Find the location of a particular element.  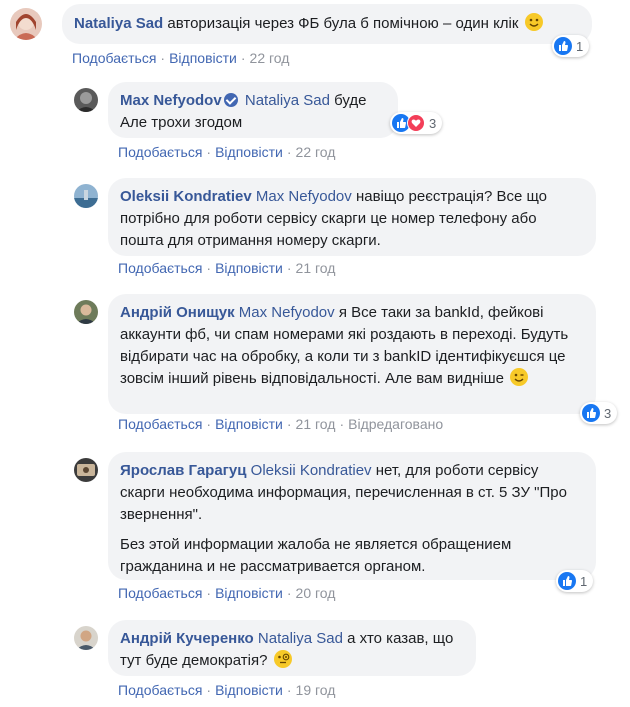

comment-author: Ярослав Гарагуц is located at coordinates (183, 470).